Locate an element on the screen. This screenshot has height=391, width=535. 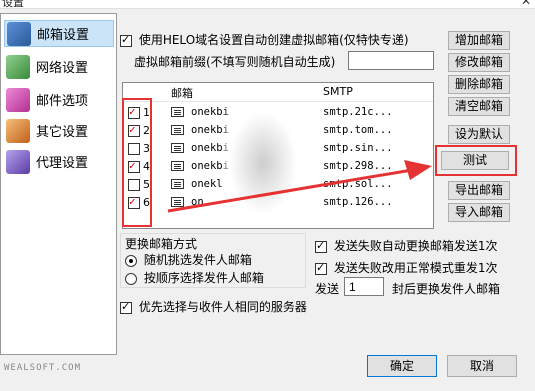
cancel-button: 取消 is located at coordinates (482, 366).